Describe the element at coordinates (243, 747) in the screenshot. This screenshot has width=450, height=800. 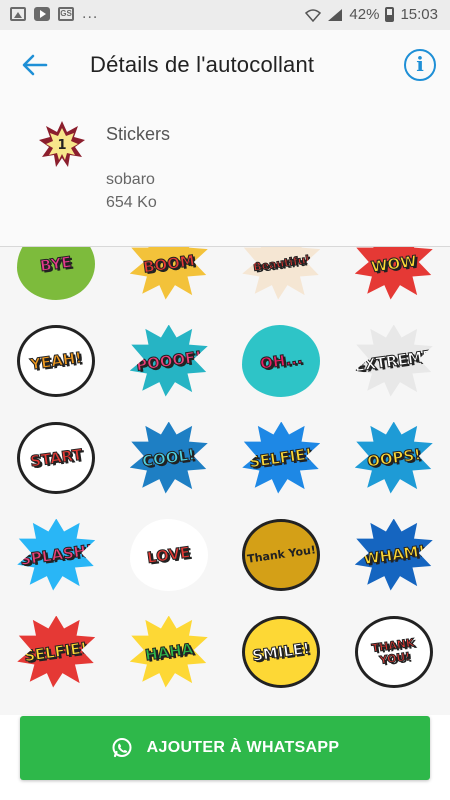
I see `add-to-whatsapp-label: AJOUTER À WHATSAPP` at that location.